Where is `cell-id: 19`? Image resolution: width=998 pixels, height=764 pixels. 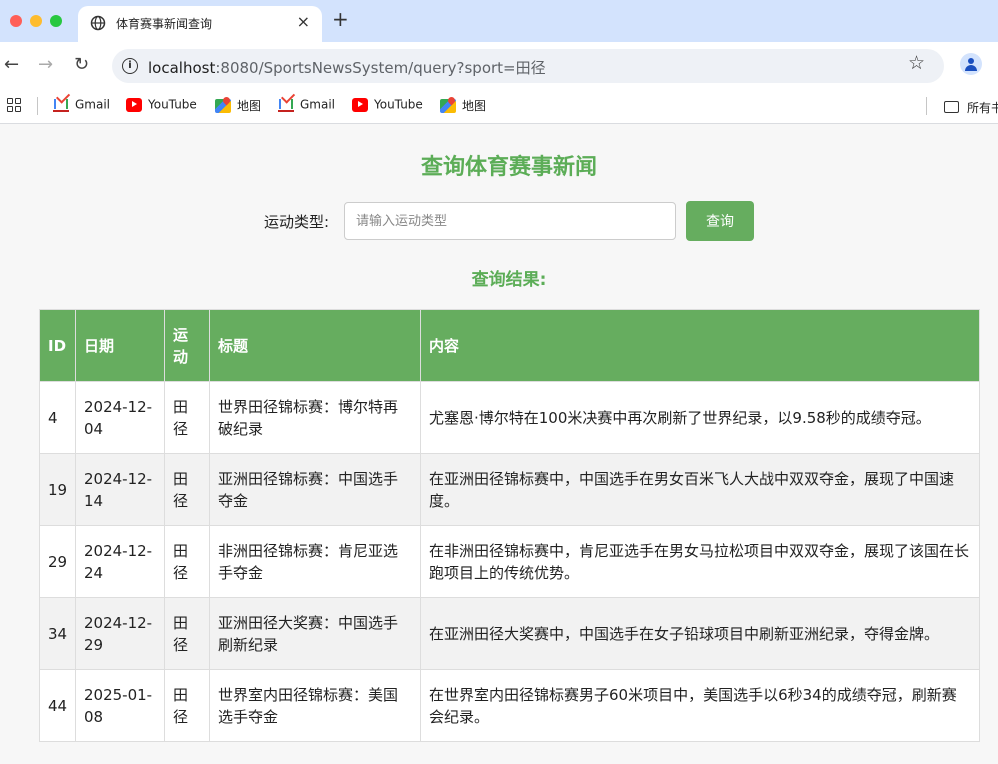
cell-id: 19 is located at coordinates (57, 489).